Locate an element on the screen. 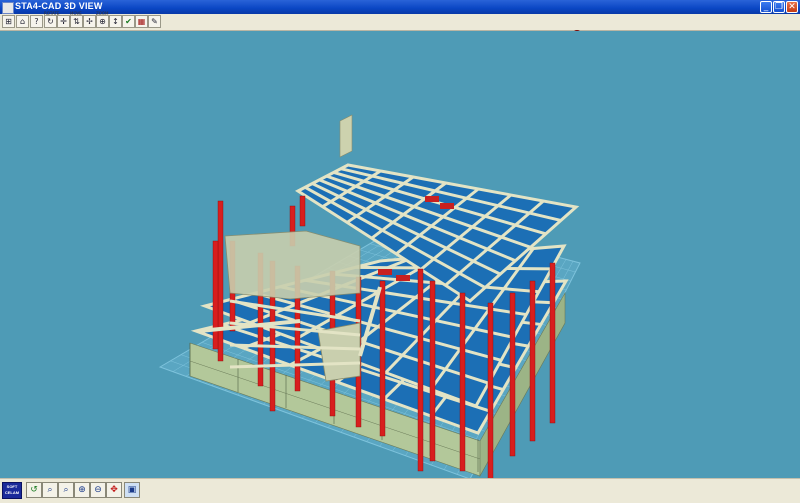  zoom-icon: ⊕ is located at coordinates (102, 21).